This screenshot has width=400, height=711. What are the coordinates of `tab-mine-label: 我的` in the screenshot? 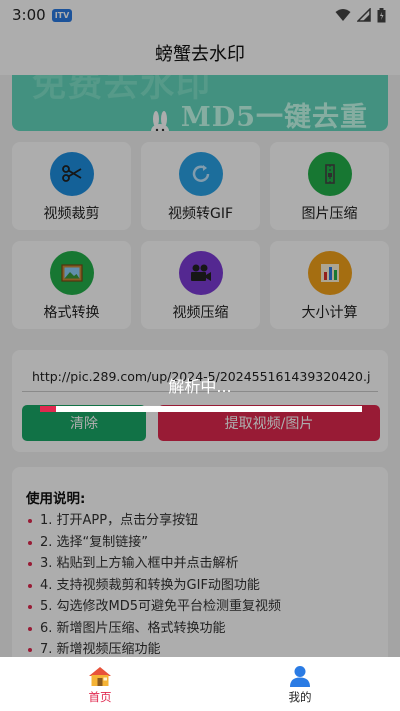 It's located at (300, 697).